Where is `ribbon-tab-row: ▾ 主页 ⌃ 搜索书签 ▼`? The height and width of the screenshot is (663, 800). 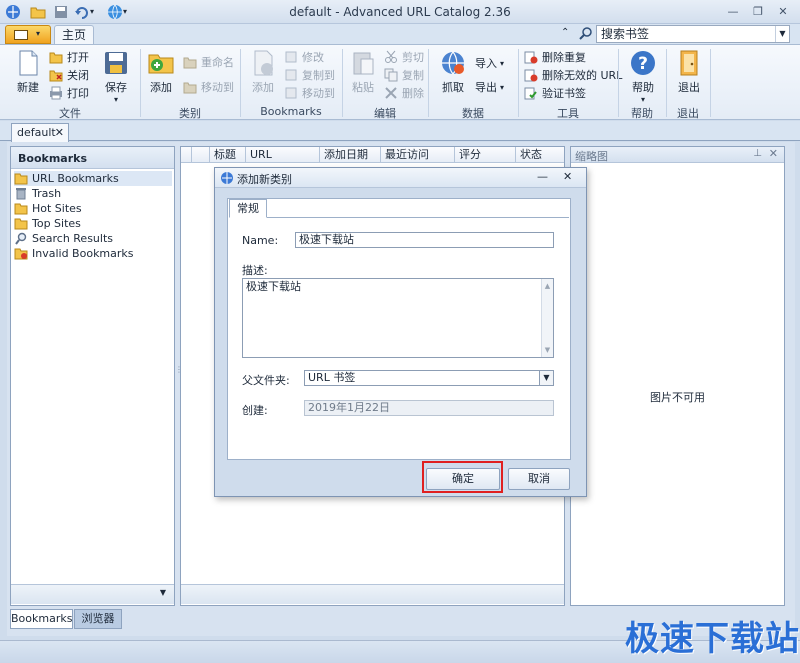 ribbon-tab-row: ▾ 主页 ⌃ 搜索书签 ▼ is located at coordinates (400, 34).